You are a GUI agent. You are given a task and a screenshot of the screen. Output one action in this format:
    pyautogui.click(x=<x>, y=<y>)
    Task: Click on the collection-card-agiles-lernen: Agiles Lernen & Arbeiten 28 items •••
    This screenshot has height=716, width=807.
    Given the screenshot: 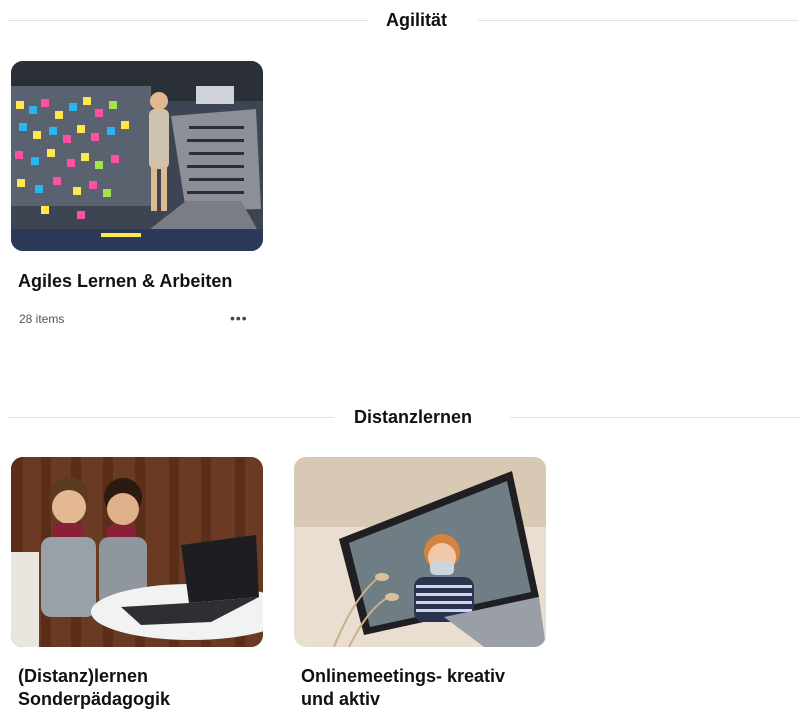 What is the action you would take?
    pyautogui.click(x=137, y=193)
    